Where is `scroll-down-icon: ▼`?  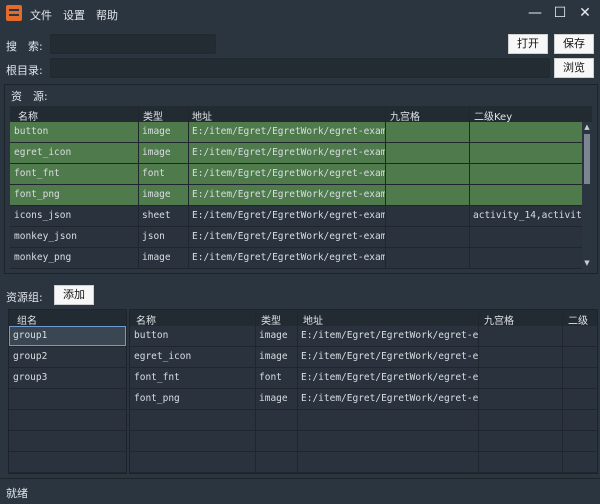 scroll-down-icon: ▼ is located at coordinates (587, 263).